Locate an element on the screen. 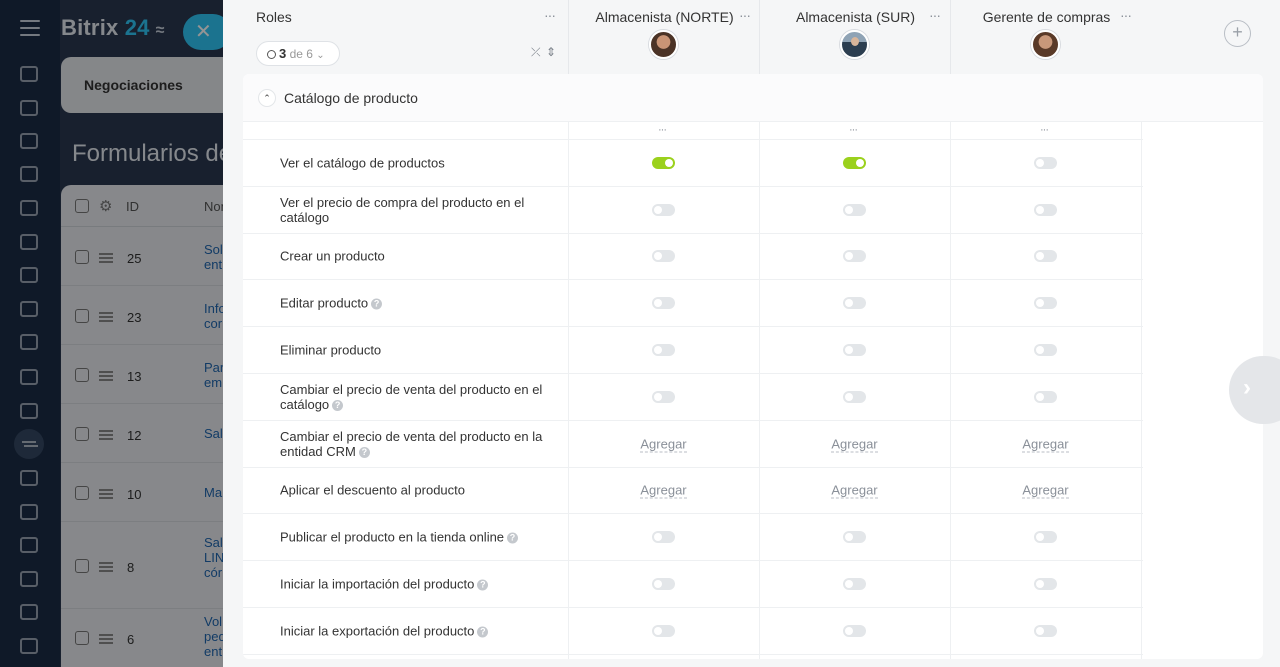  permission-label: Ver el catálogo de productos is located at coordinates (412, 162).